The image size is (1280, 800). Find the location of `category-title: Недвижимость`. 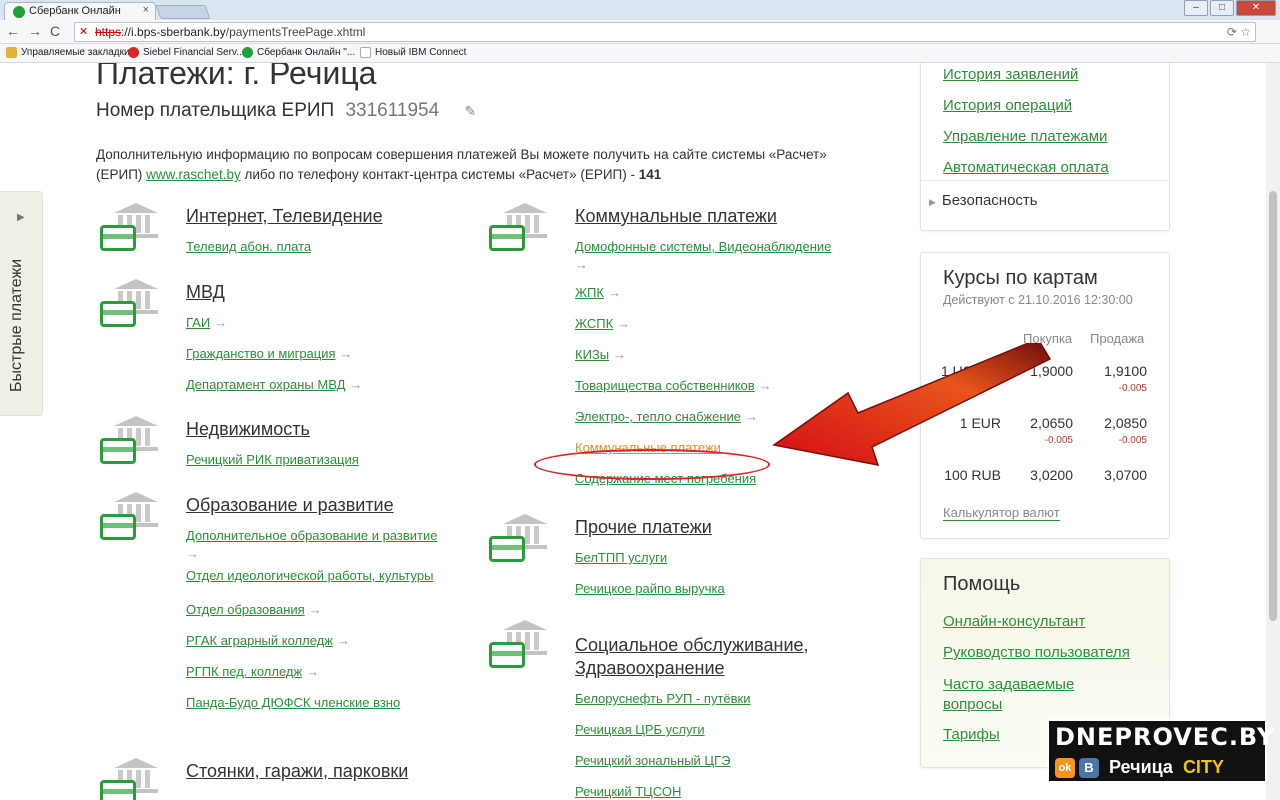

category-title: Недвижимость is located at coordinates (248, 429).